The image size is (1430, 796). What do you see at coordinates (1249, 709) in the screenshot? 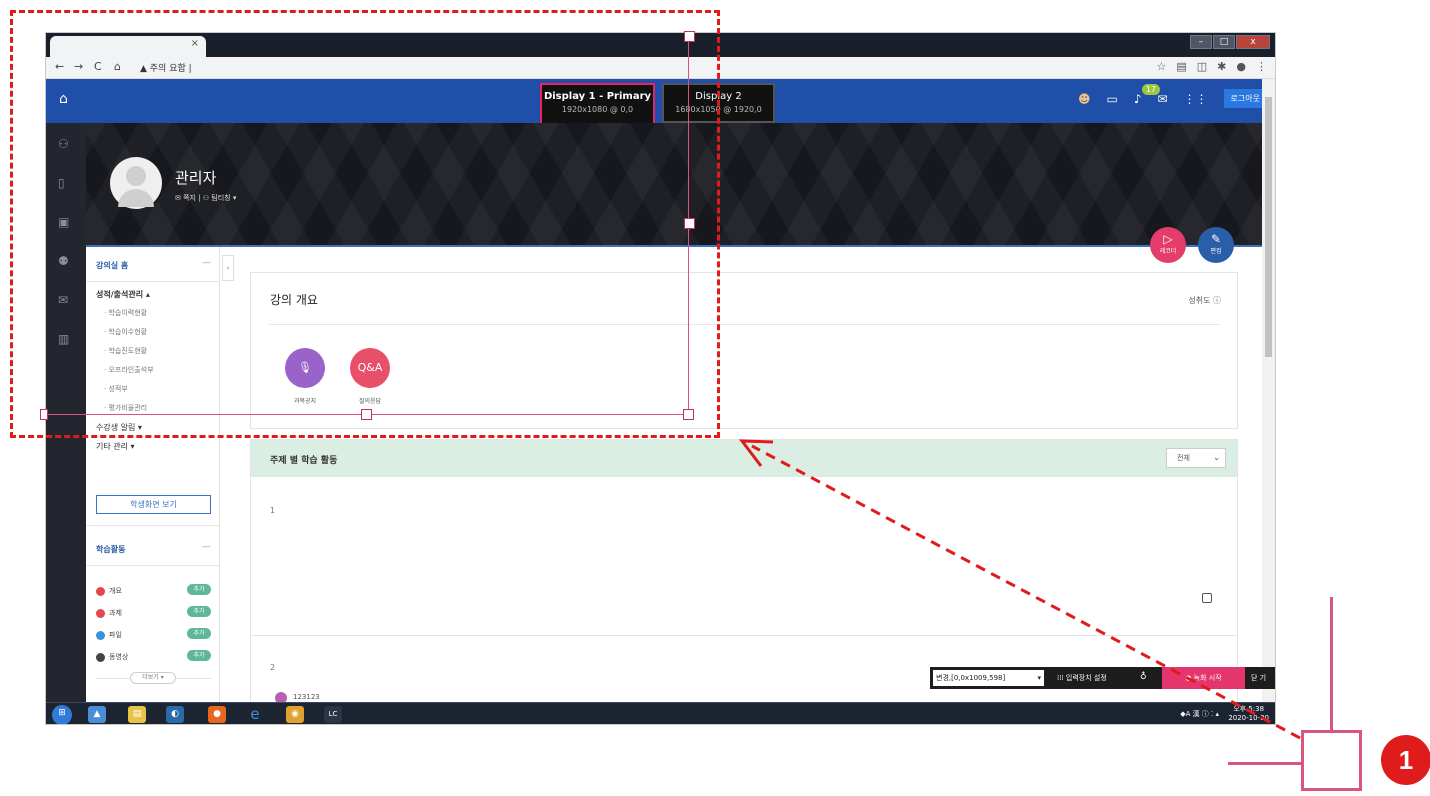
I see `clock-time: 오후 5:38` at bounding box center [1249, 709].